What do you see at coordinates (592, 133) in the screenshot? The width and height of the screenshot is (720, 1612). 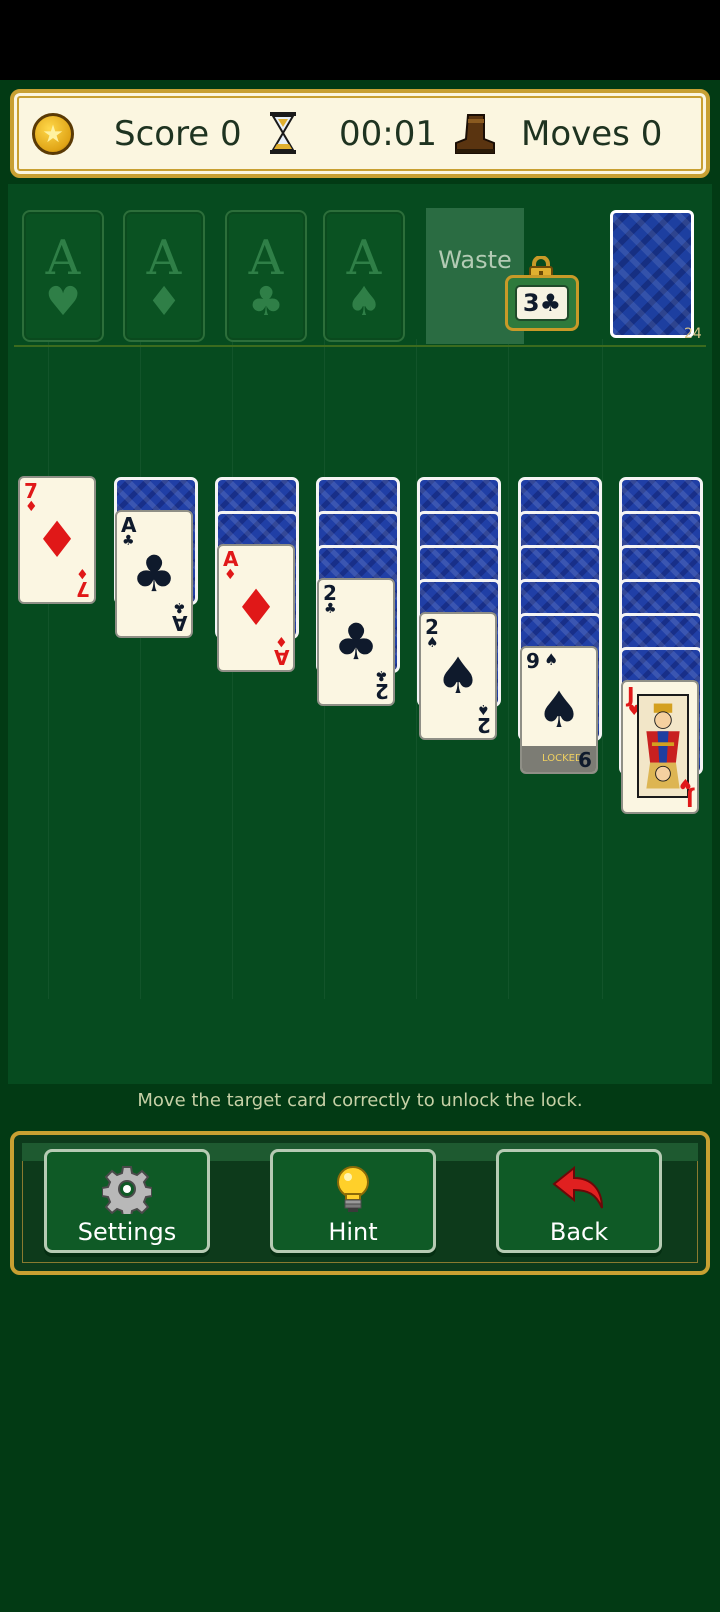 I see `moves-label: Moves 0` at bounding box center [592, 133].